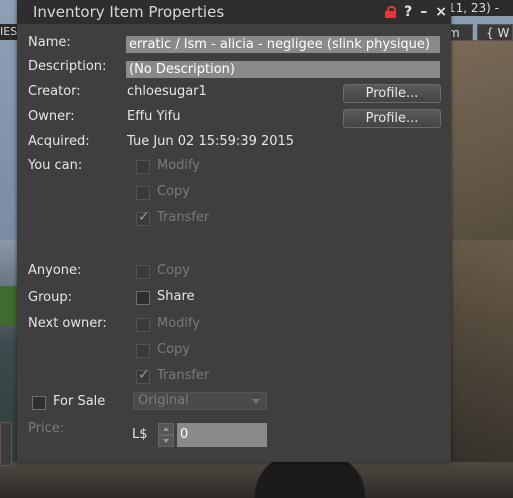  What do you see at coordinates (59, 141) in the screenshot?
I see `acquired-label: Acquired:` at bounding box center [59, 141].